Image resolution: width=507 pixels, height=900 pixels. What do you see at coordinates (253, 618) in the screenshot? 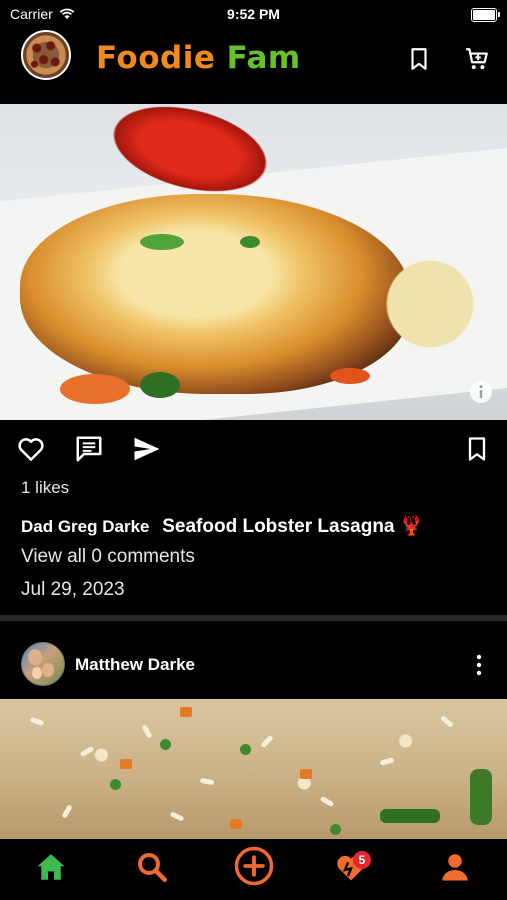
I see `post-divider` at bounding box center [253, 618].